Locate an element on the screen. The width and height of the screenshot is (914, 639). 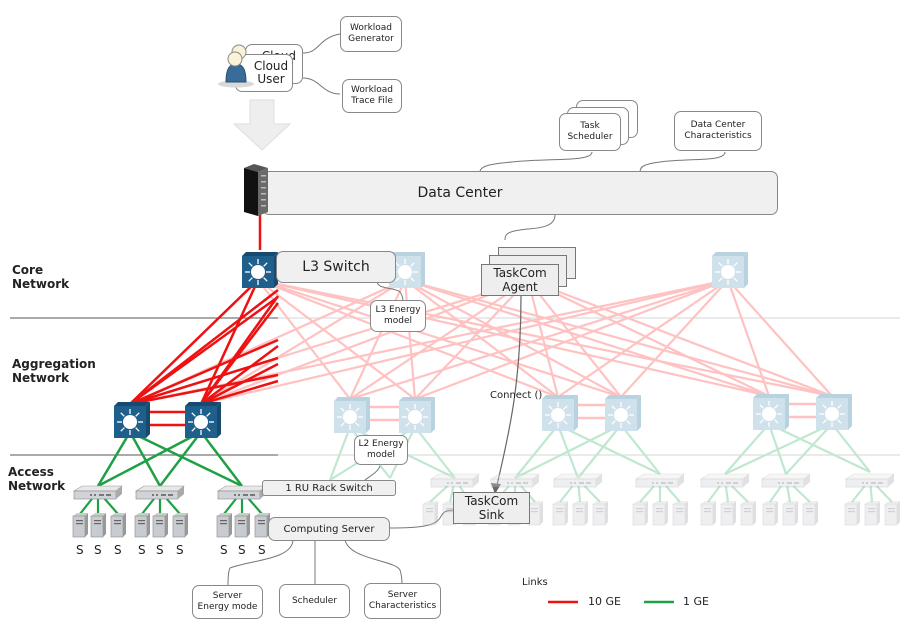
server-energy-line2: Energy mode is located at coordinates (227, 607).